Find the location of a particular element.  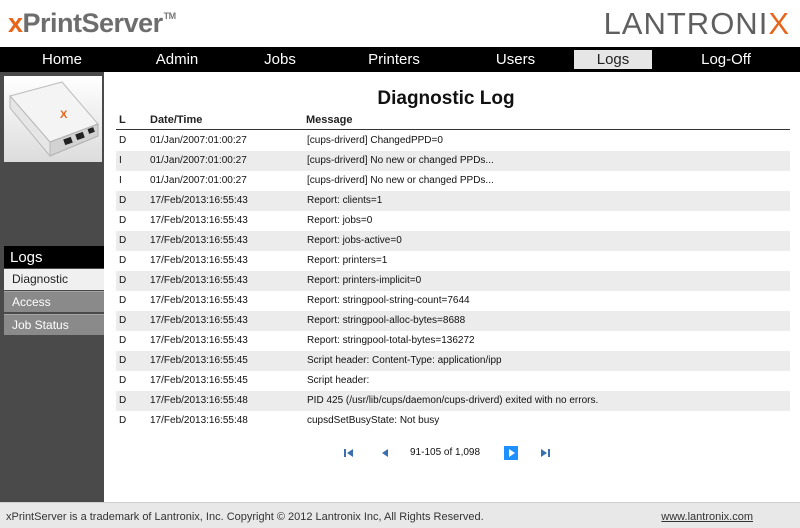

cell-message: Report: stringpool-alloc-bytes=8688 is located at coordinates (386, 320).